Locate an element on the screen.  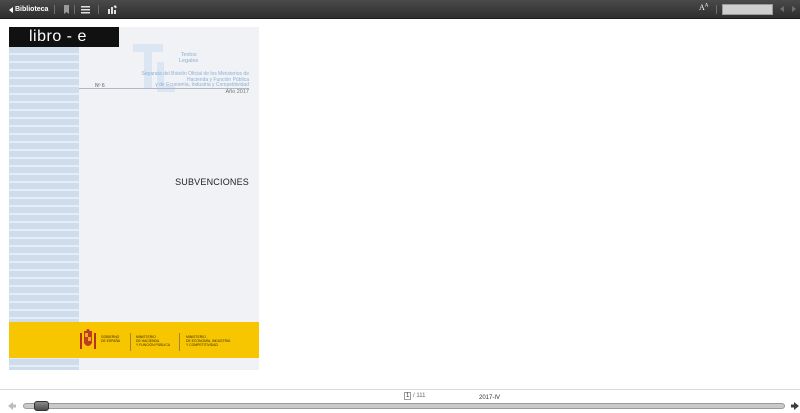
page-slider-track is located at coordinates (404, 406).